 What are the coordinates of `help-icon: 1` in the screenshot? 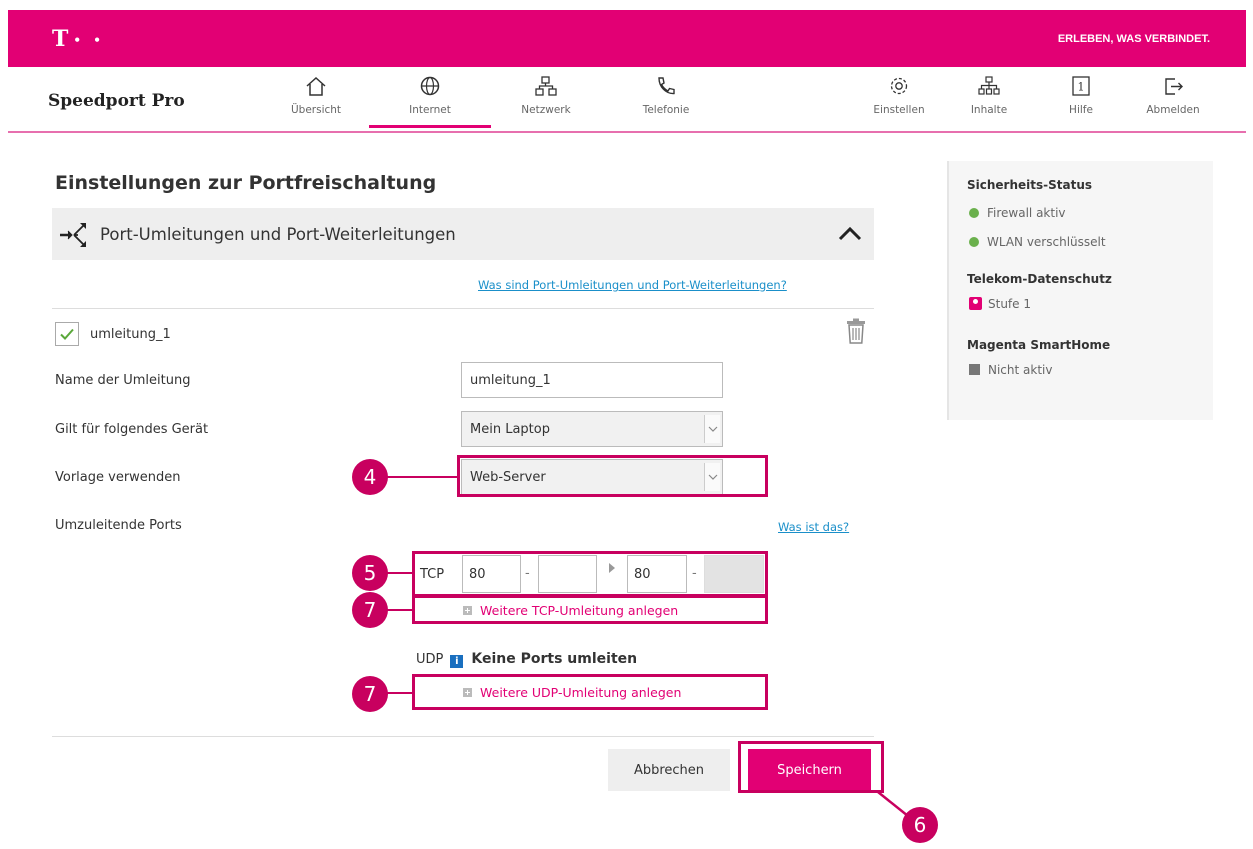 It's located at (1081, 86).